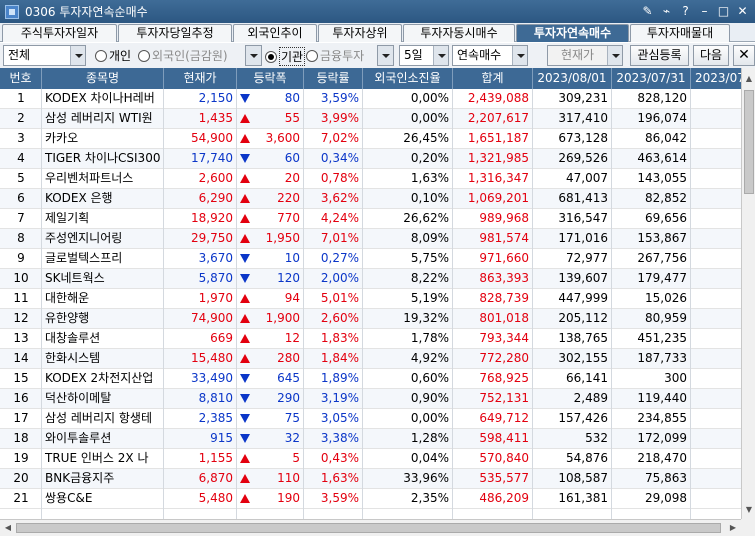 The image size is (755, 536). I want to click on cell-date3: 16, so click(716, 319).